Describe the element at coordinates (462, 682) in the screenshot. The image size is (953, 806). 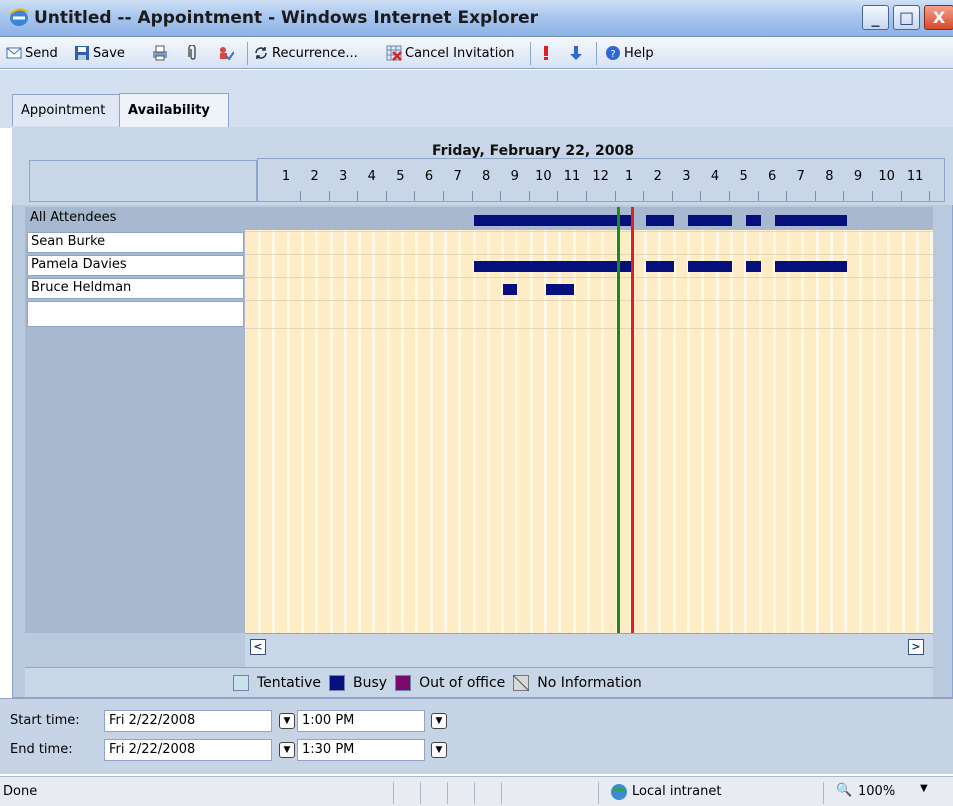
I see `legend-out-of-office: Out of office` at that location.